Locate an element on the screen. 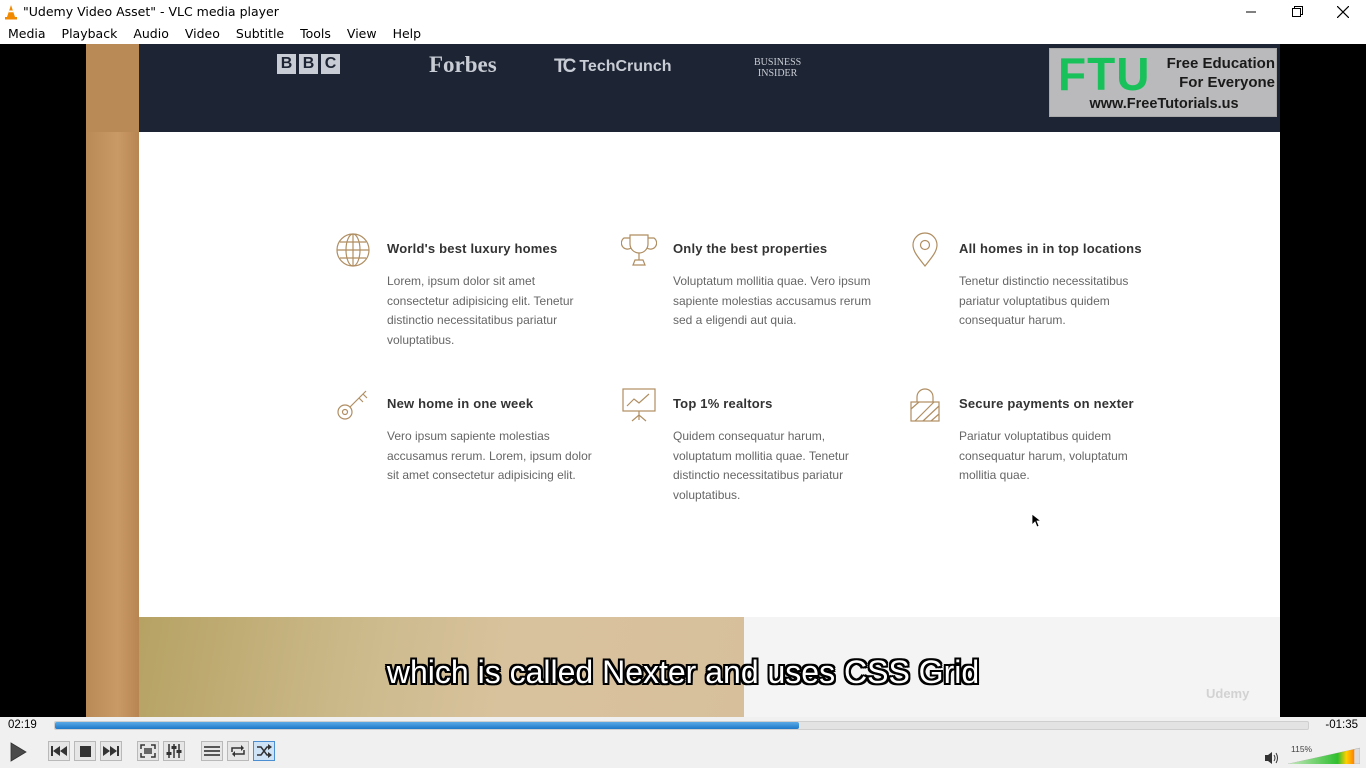 Image resolution: width=1366 pixels, height=768 pixels. menu-audio: Audio is located at coordinates (151, 33).